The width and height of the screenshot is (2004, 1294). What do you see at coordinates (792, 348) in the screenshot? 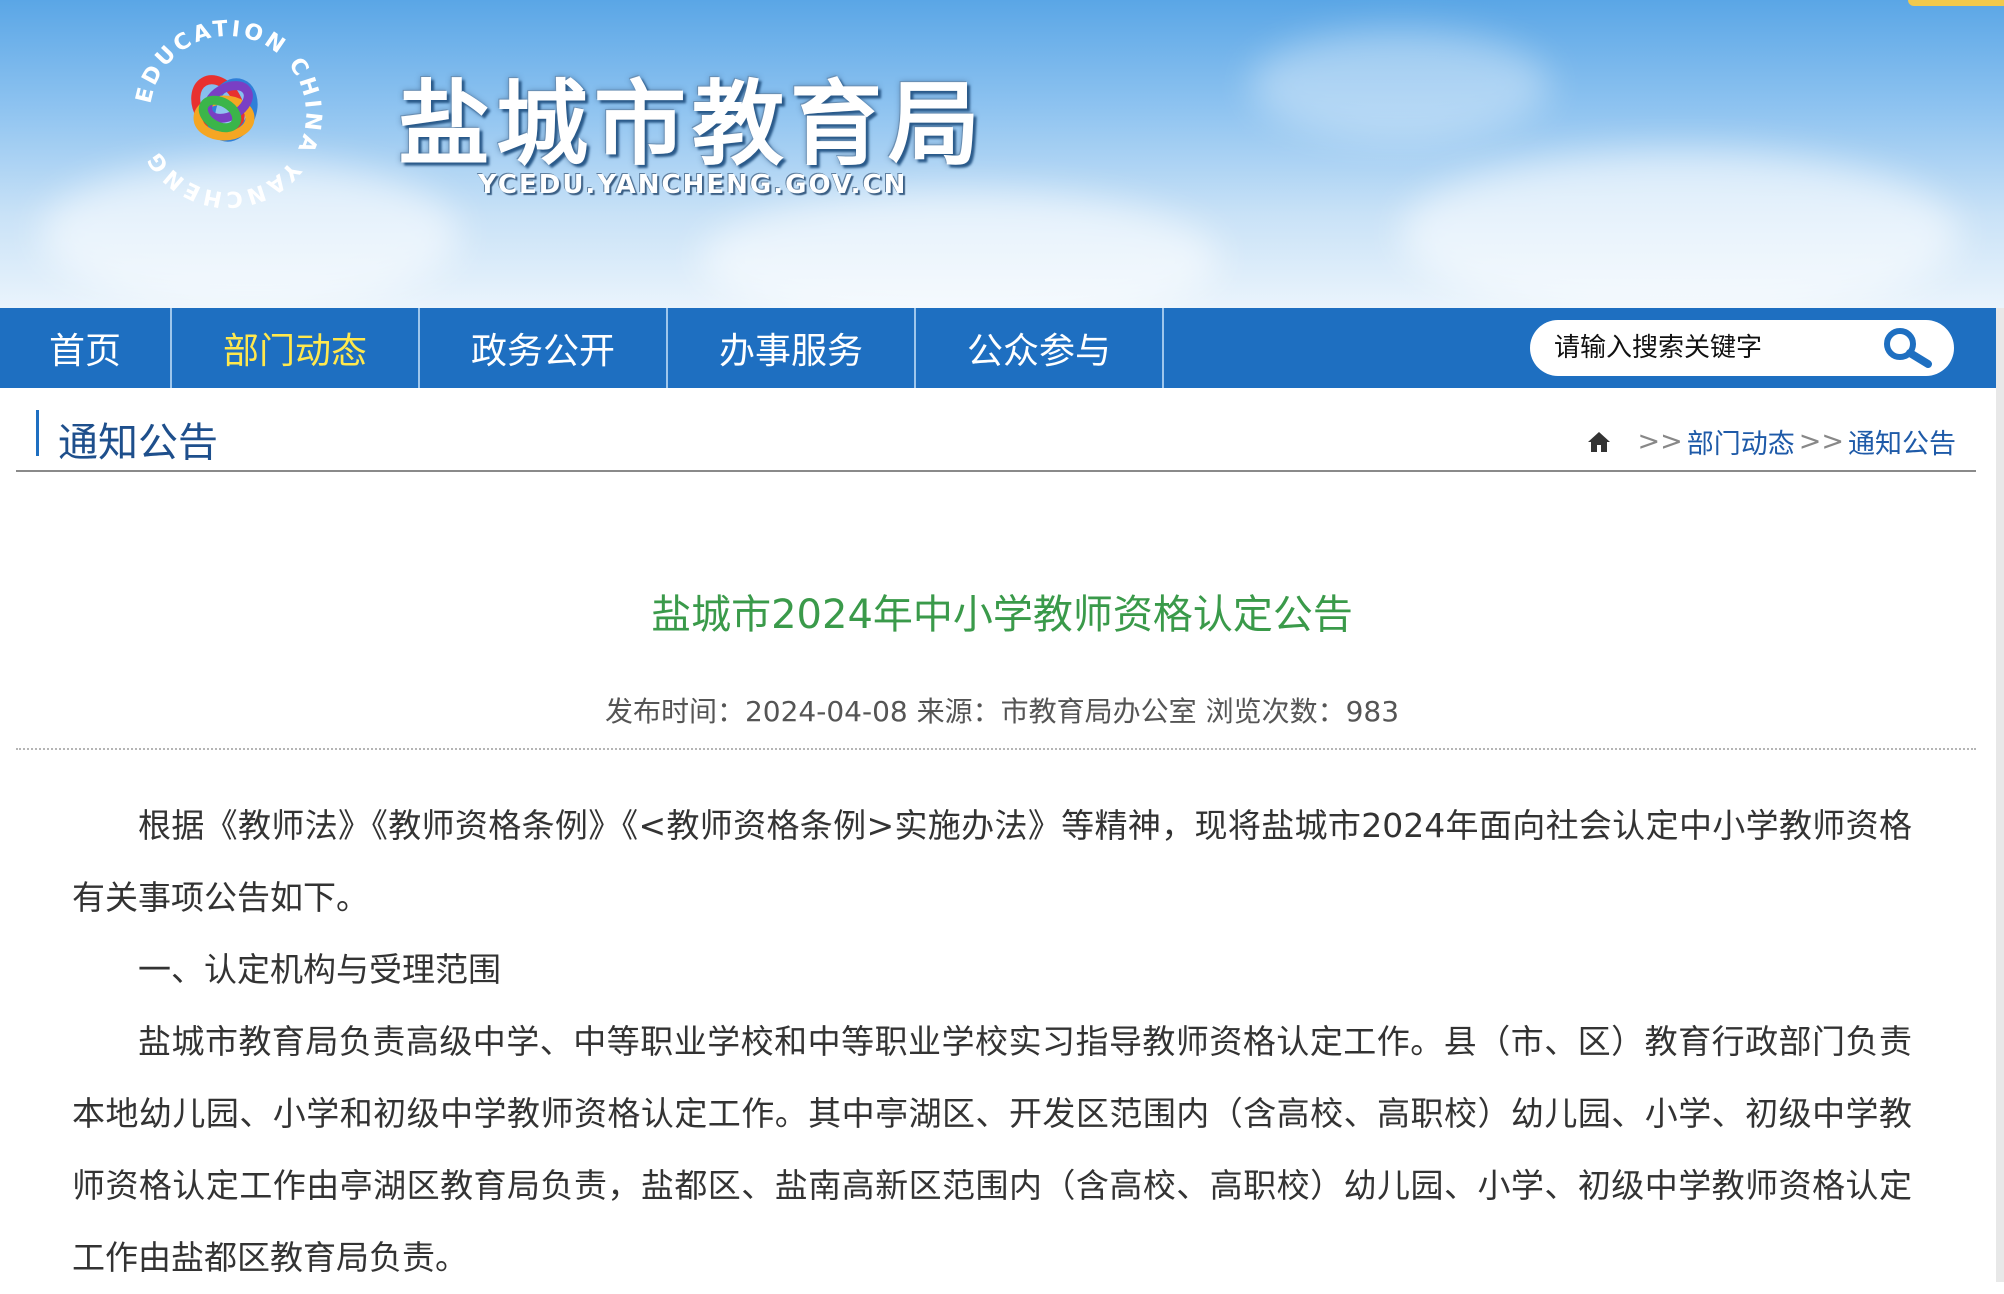
I see `nav-item-services: 办事服务` at bounding box center [792, 348].